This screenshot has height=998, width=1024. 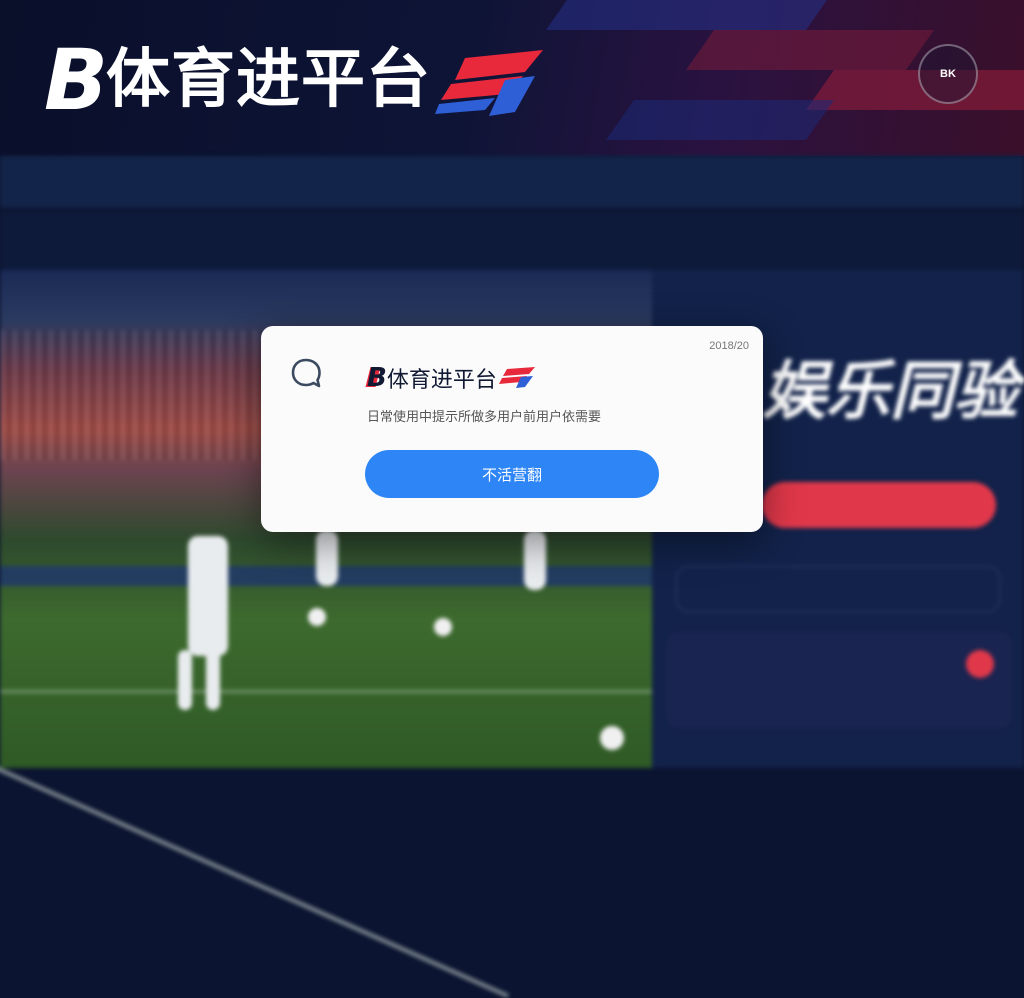 What do you see at coordinates (441, 380) in the screenshot?
I see `dialog-brand-text: 体育进平台` at bounding box center [441, 380].